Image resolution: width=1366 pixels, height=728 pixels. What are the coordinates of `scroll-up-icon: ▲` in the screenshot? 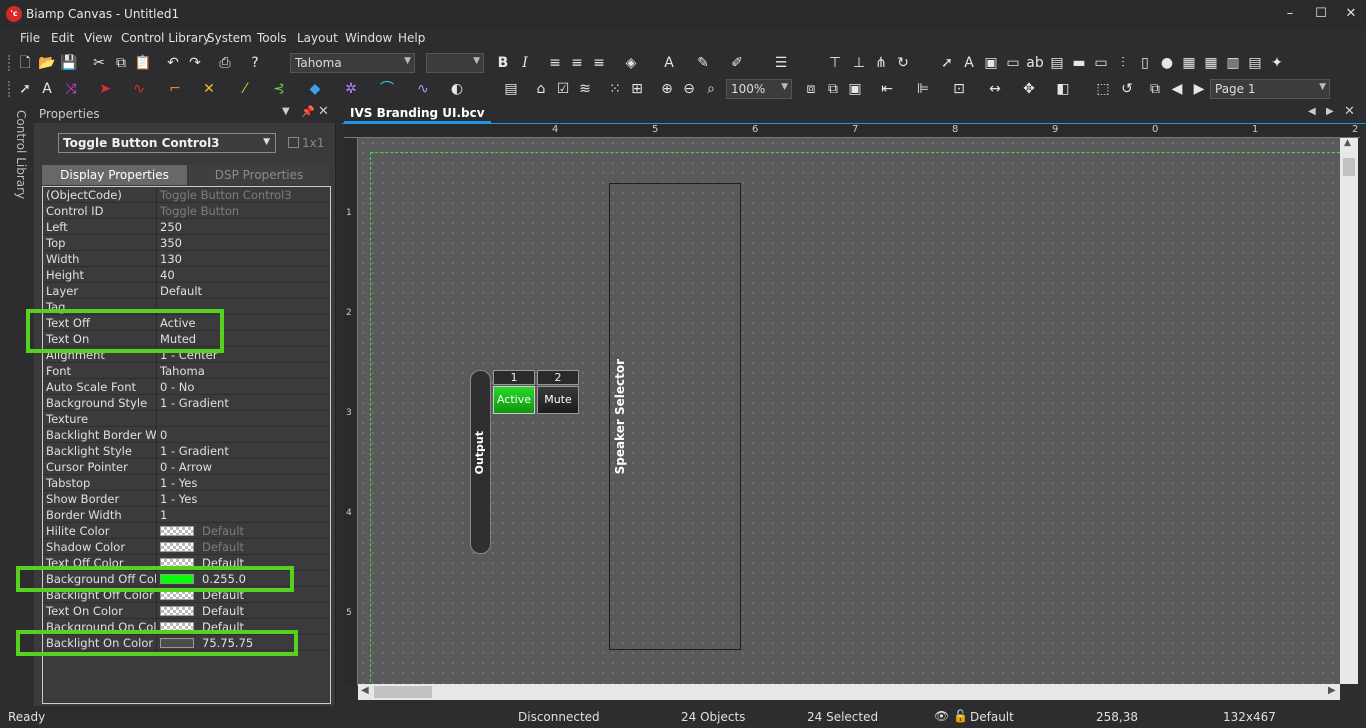 It's located at (1347, 143).